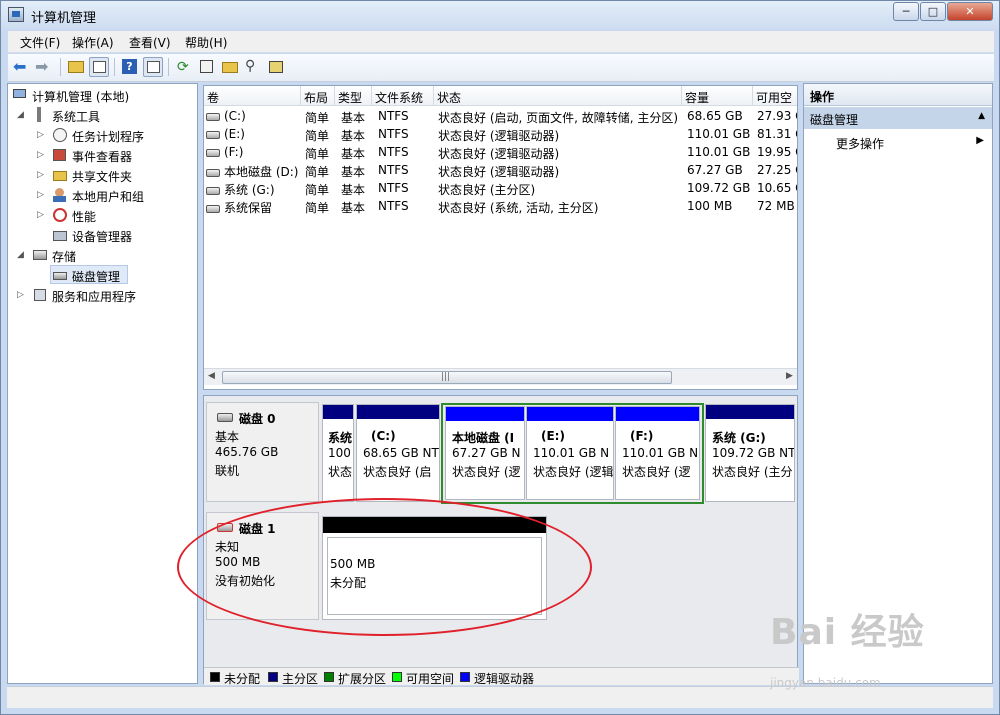  I want to click on volume-status: 状态良好 (主分区), so click(487, 190).